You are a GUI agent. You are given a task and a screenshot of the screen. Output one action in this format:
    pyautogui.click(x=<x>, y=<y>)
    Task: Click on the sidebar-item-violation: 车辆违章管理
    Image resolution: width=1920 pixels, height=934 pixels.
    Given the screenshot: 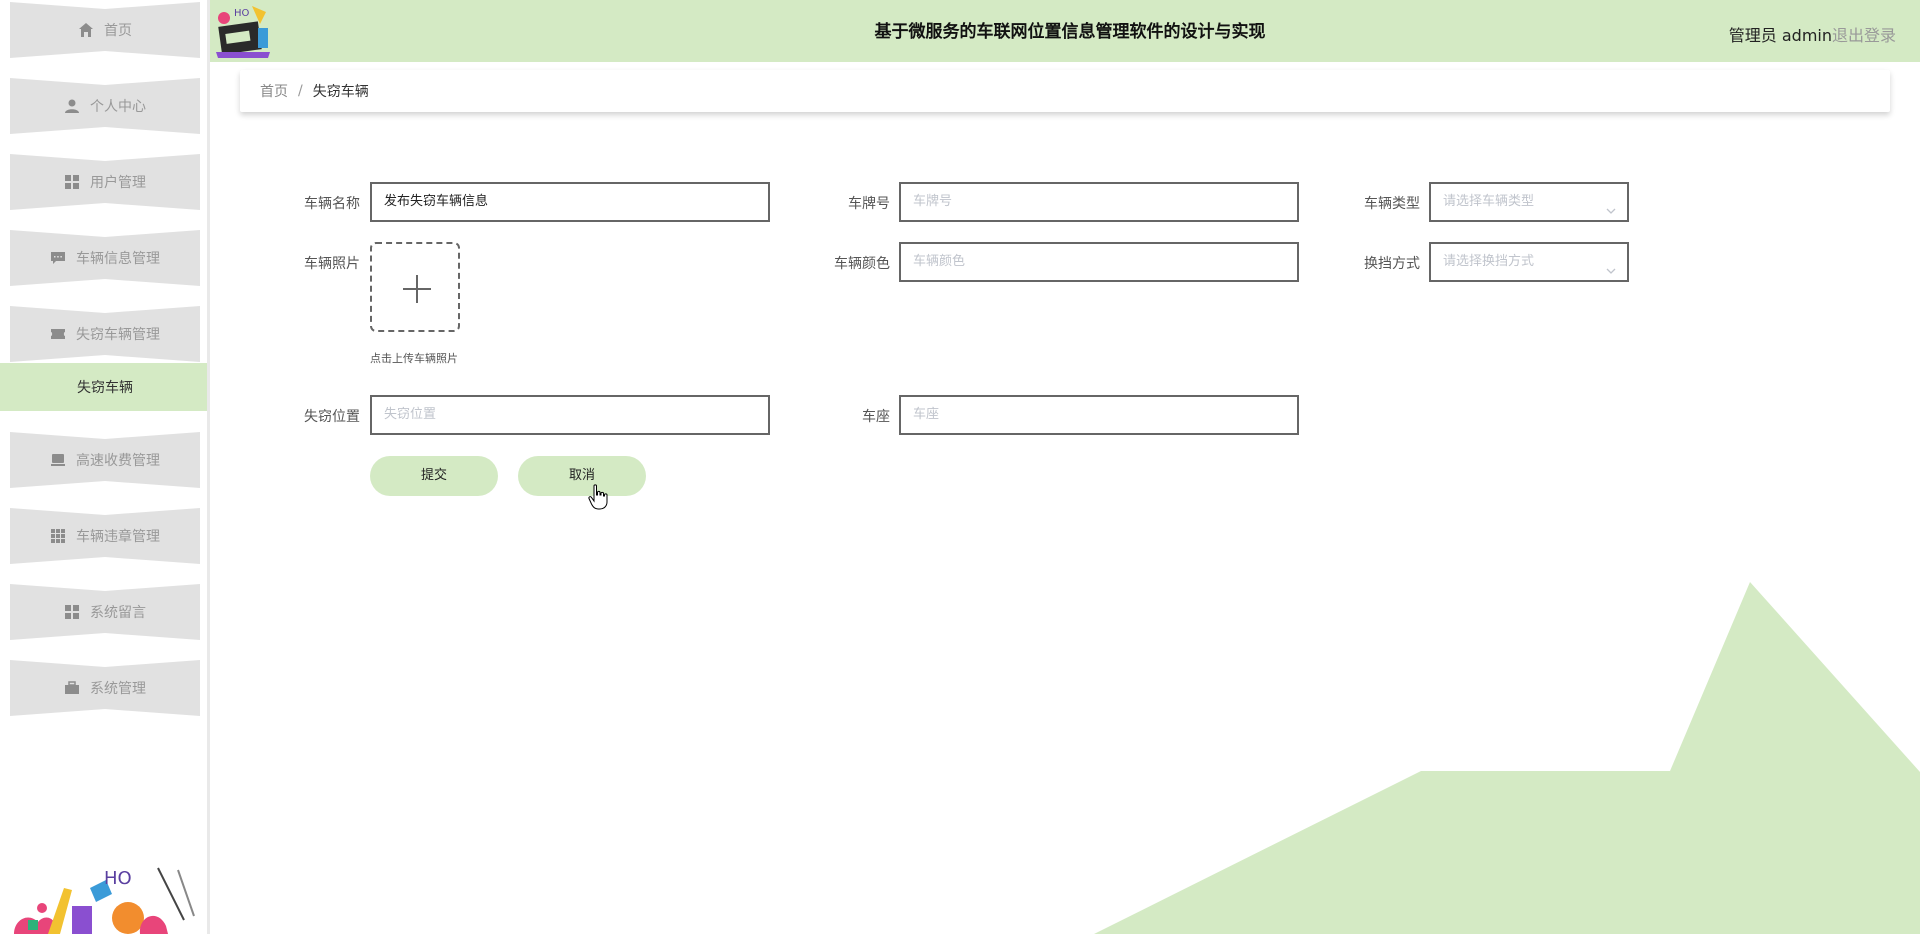 What is the action you would take?
    pyautogui.click(x=105, y=536)
    